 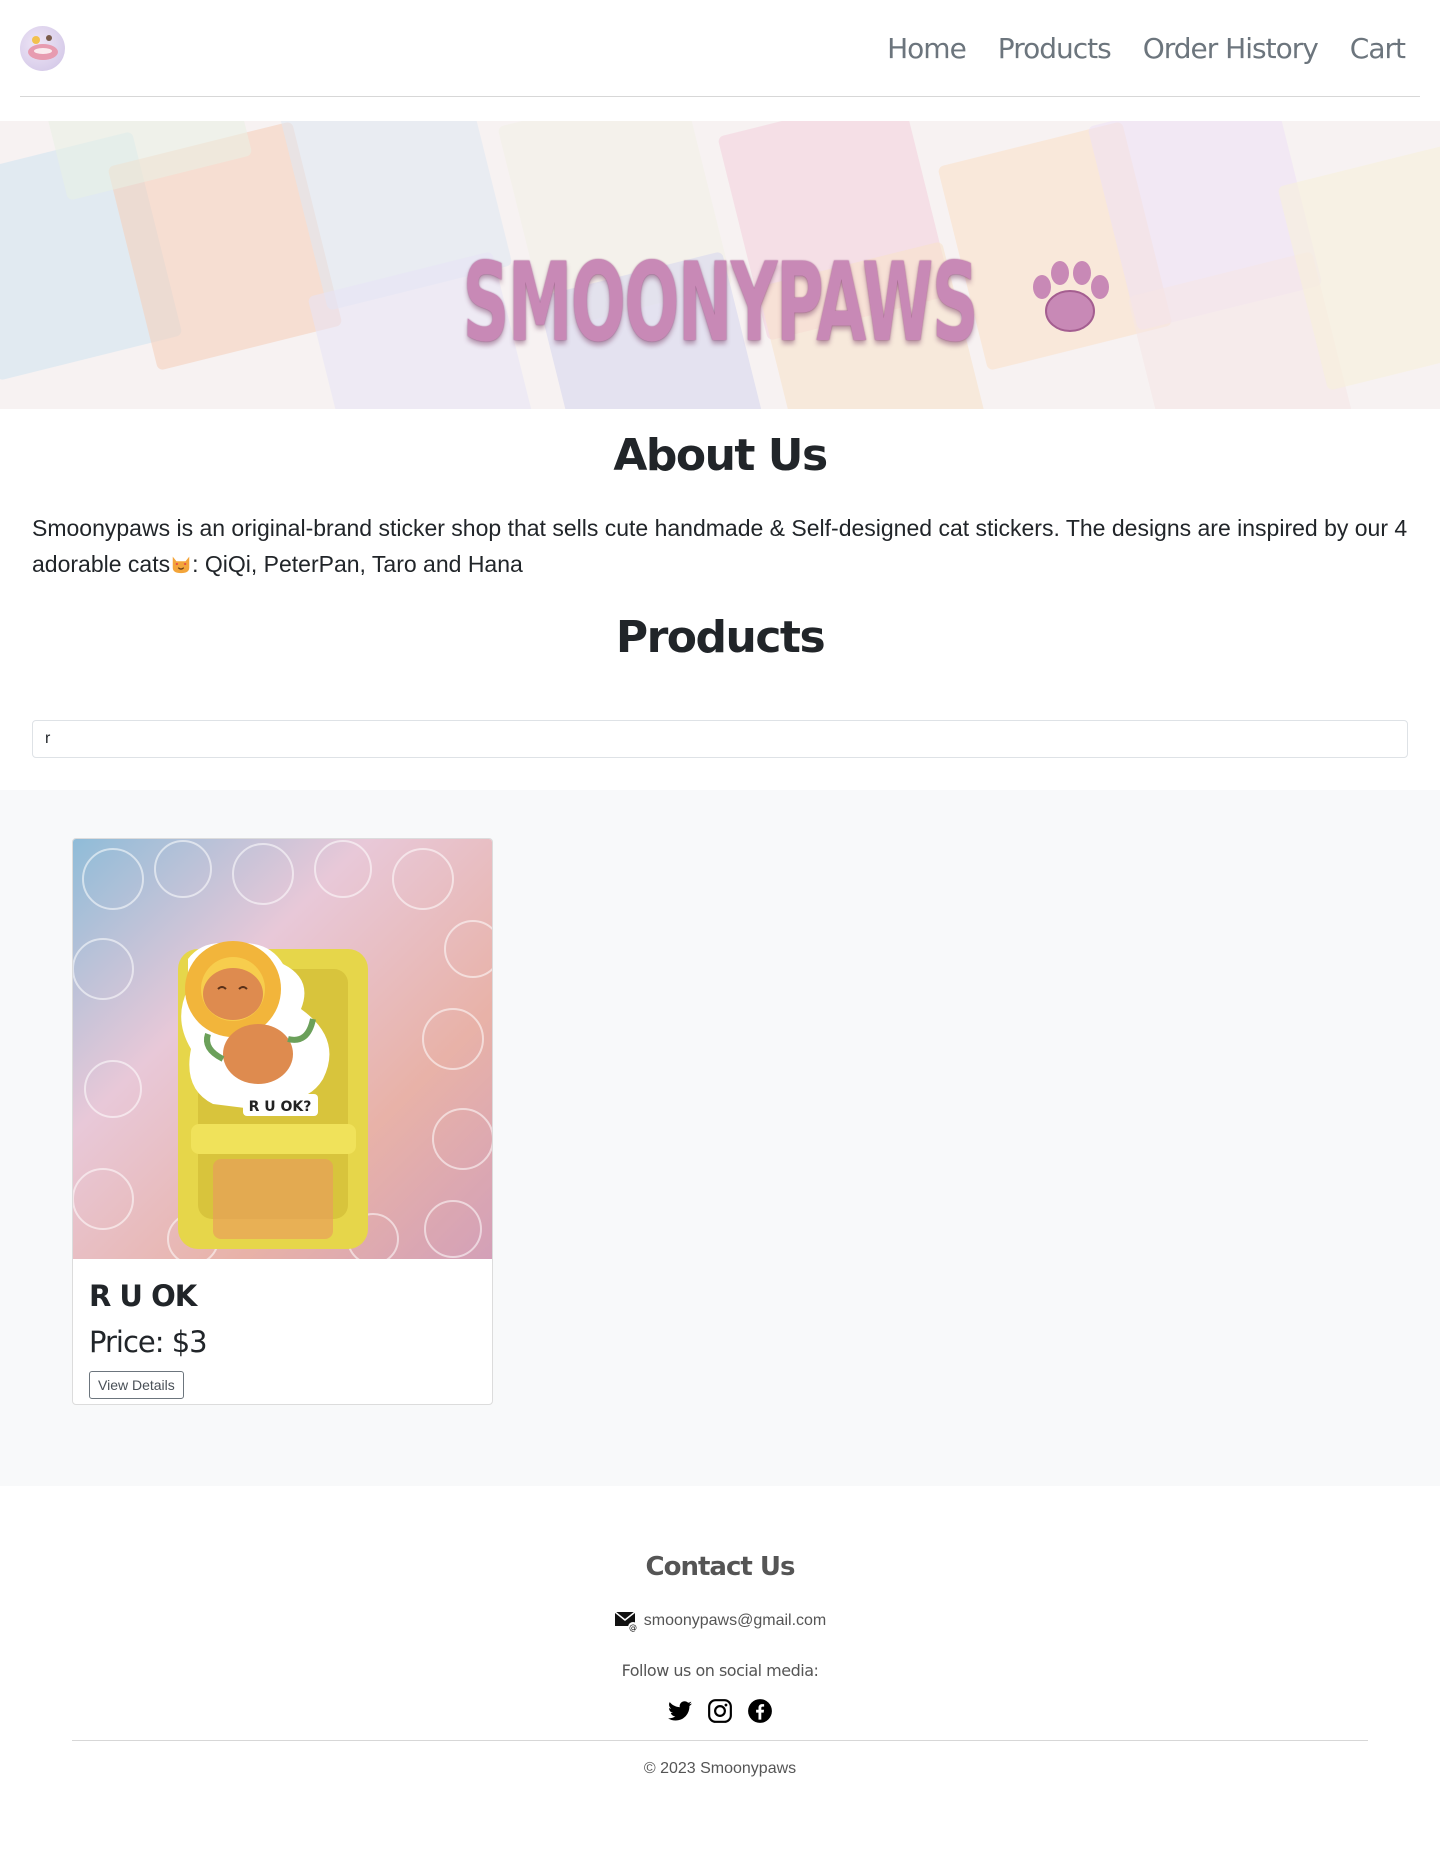 What do you see at coordinates (42, 48) in the screenshot?
I see `logo-icon` at bounding box center [42, 48].